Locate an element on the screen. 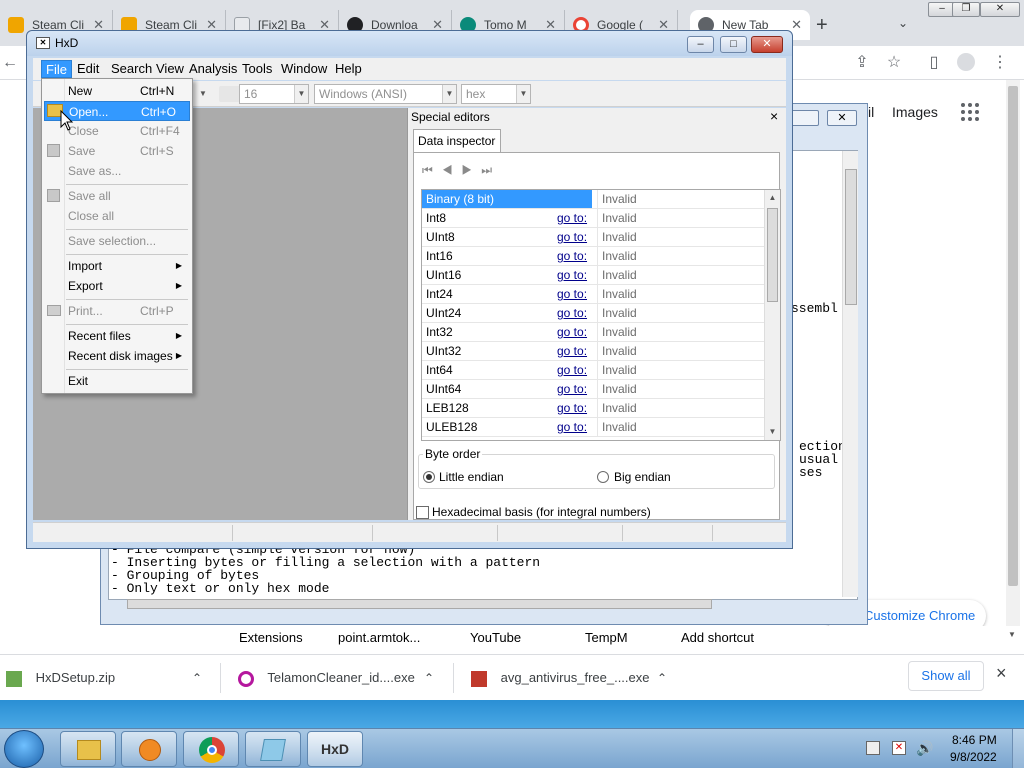 This screenshot has height=768, width=1024. inspector-row: UInt16 go to: Invalid is located at coordinates (594, 275).